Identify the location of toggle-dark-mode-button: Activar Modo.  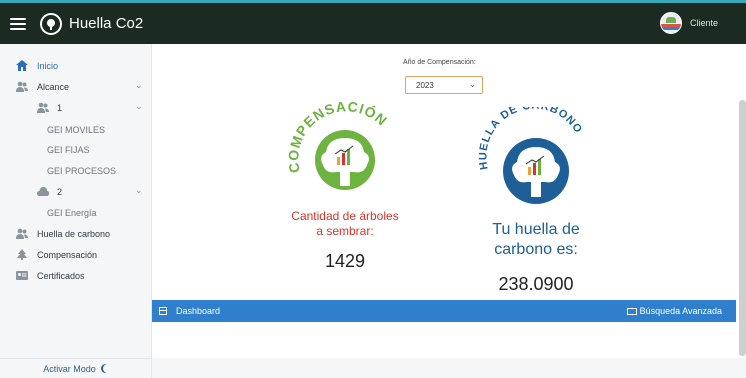
(76, 368).